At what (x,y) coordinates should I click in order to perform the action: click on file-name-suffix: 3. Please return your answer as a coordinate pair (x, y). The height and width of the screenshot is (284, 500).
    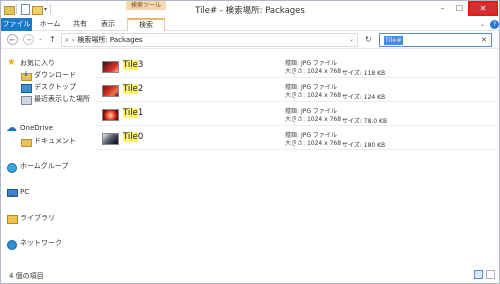
    Looking at the image, I should click on (140, 65).